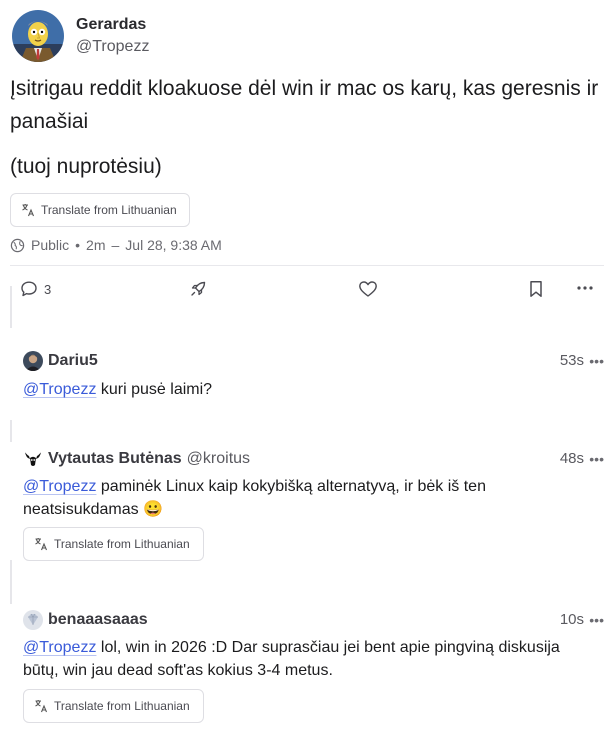  I want to click on post-meta: Public • 2m – Jul 28, 9:38 AM, so click(116, 245).